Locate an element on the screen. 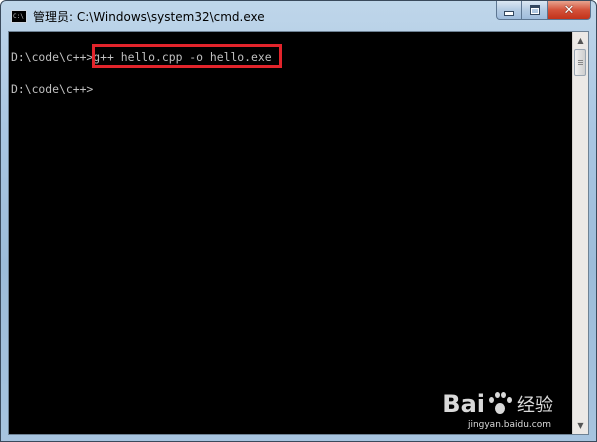 The image size is (597, 442). baidu-jingyan-watermark: Bai 经验 is located at coordinates (497, 404).